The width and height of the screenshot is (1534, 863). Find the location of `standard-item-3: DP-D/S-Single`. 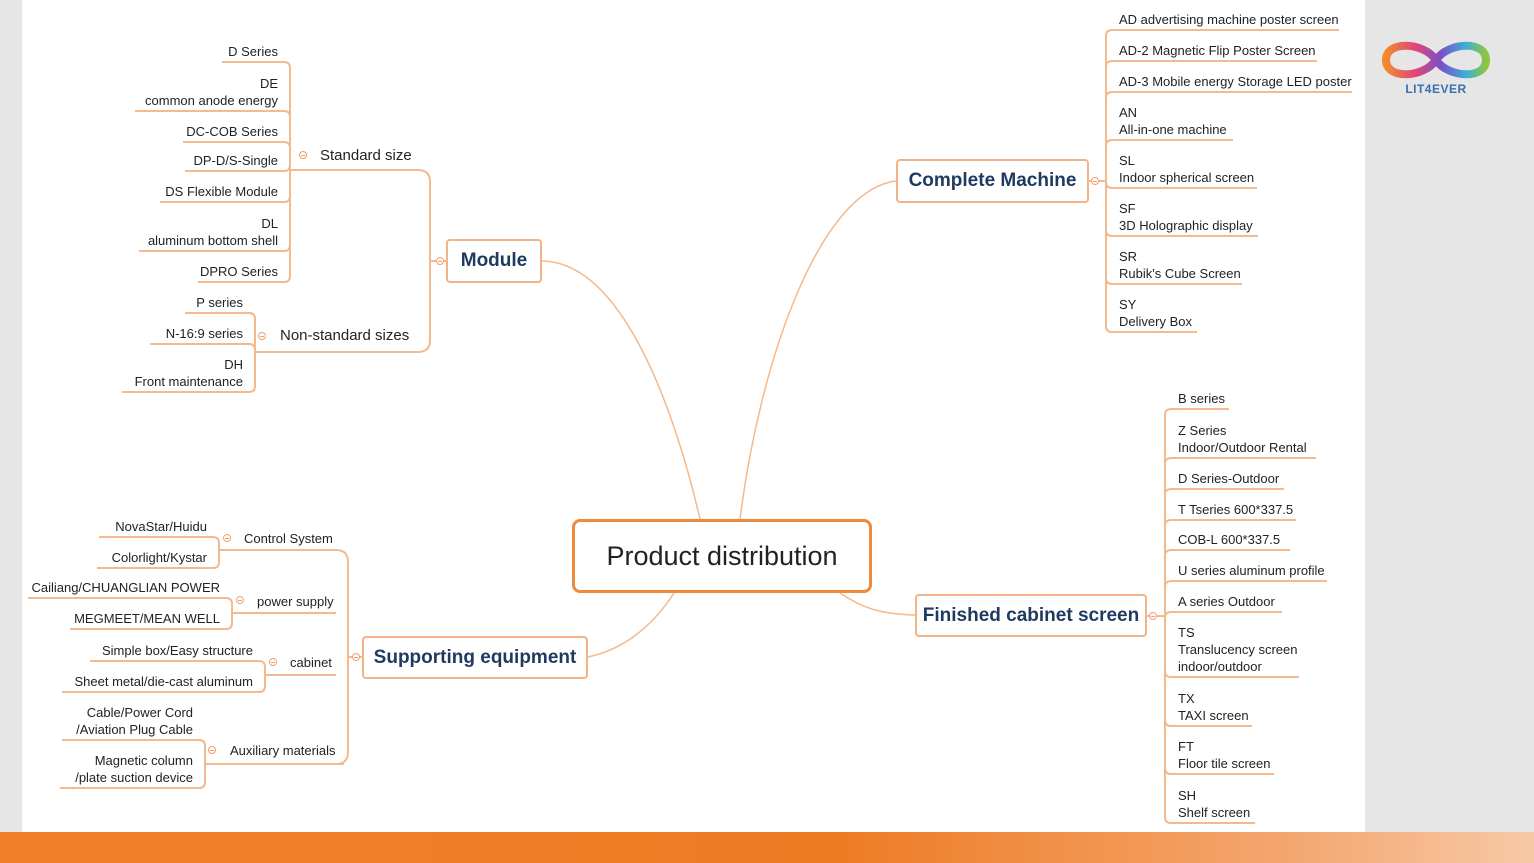

standard-item-3: DP-D/S-Single is located at coordinates (235, 160).